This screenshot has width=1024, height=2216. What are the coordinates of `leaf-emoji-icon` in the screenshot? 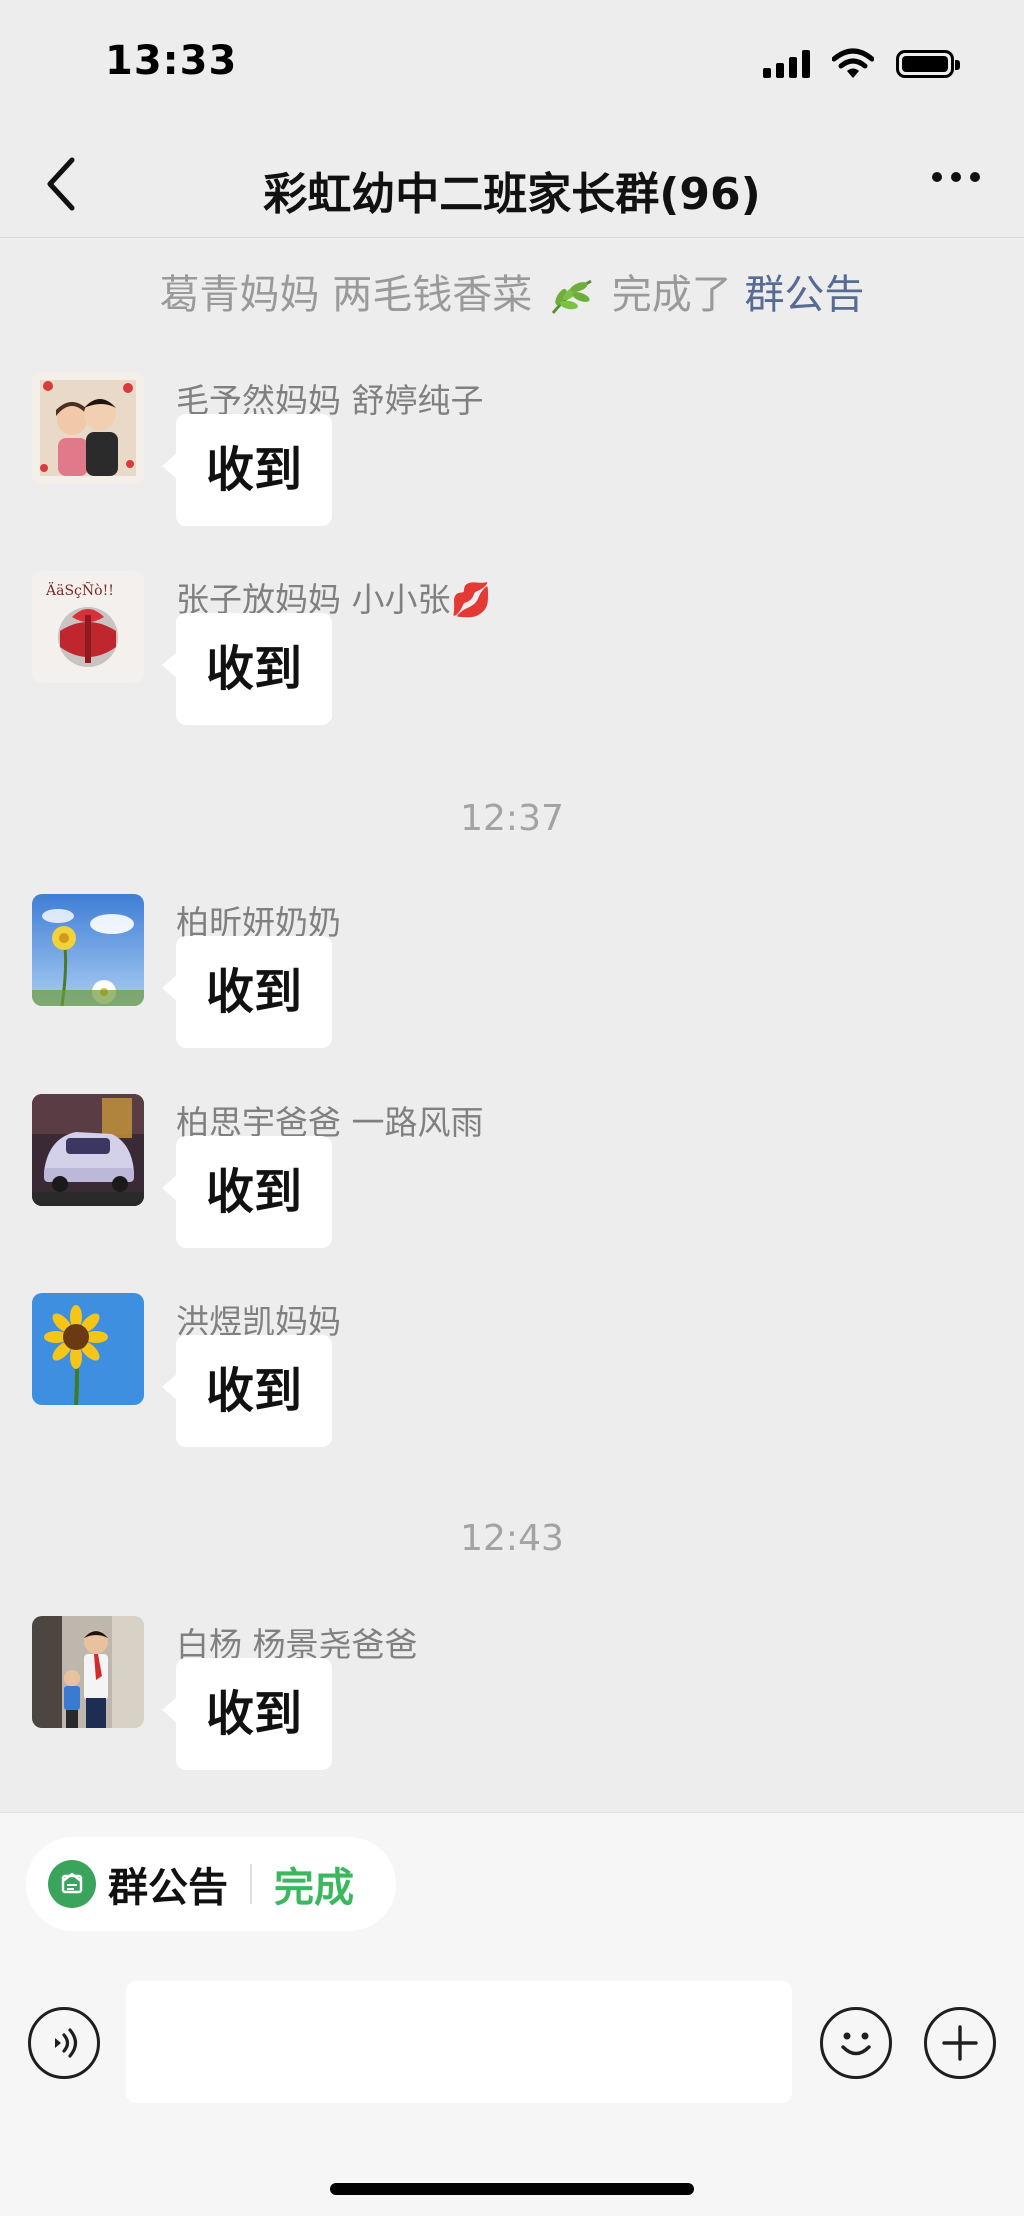 It's located at (571, 296).